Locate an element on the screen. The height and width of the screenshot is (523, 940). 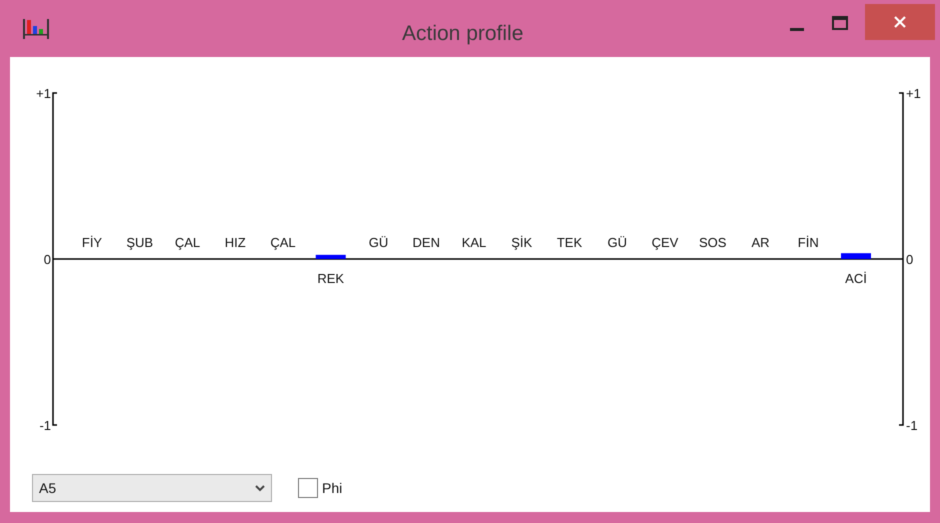
maximize-icon is located at coordinates (840, 23).